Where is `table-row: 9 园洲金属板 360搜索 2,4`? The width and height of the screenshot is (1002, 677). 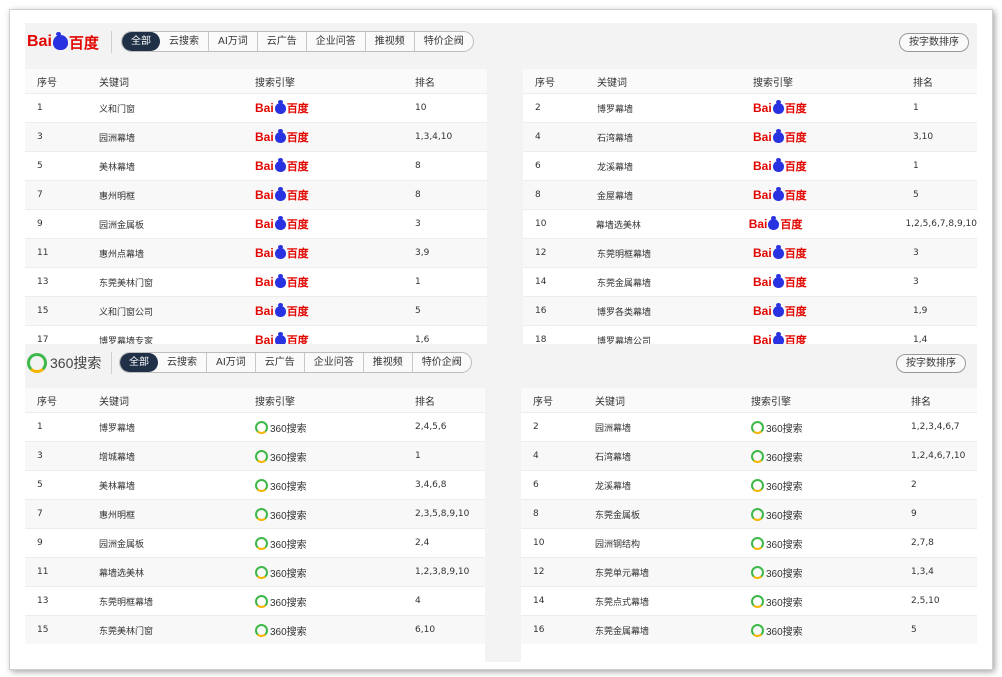
table-row: 9 园洲金属板 360搜索 2,4 is located at coordinates (255, 542).